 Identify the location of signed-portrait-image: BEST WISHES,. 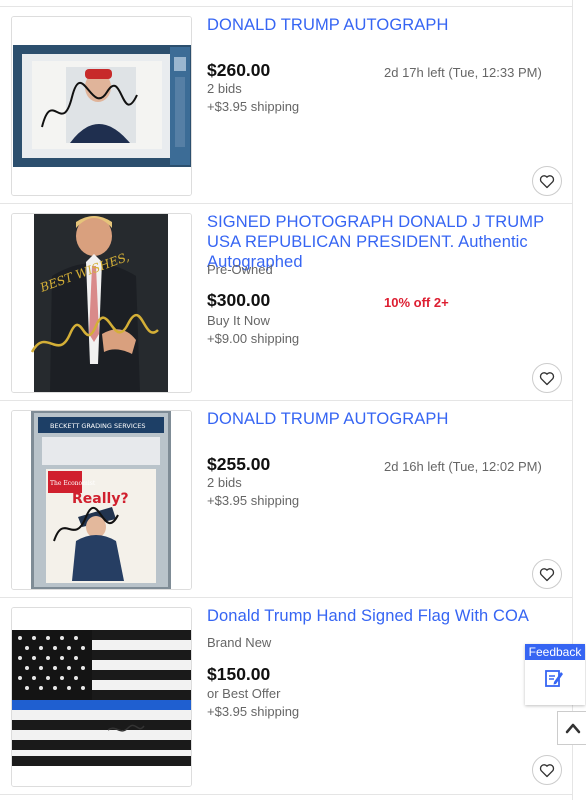
(101, 303).